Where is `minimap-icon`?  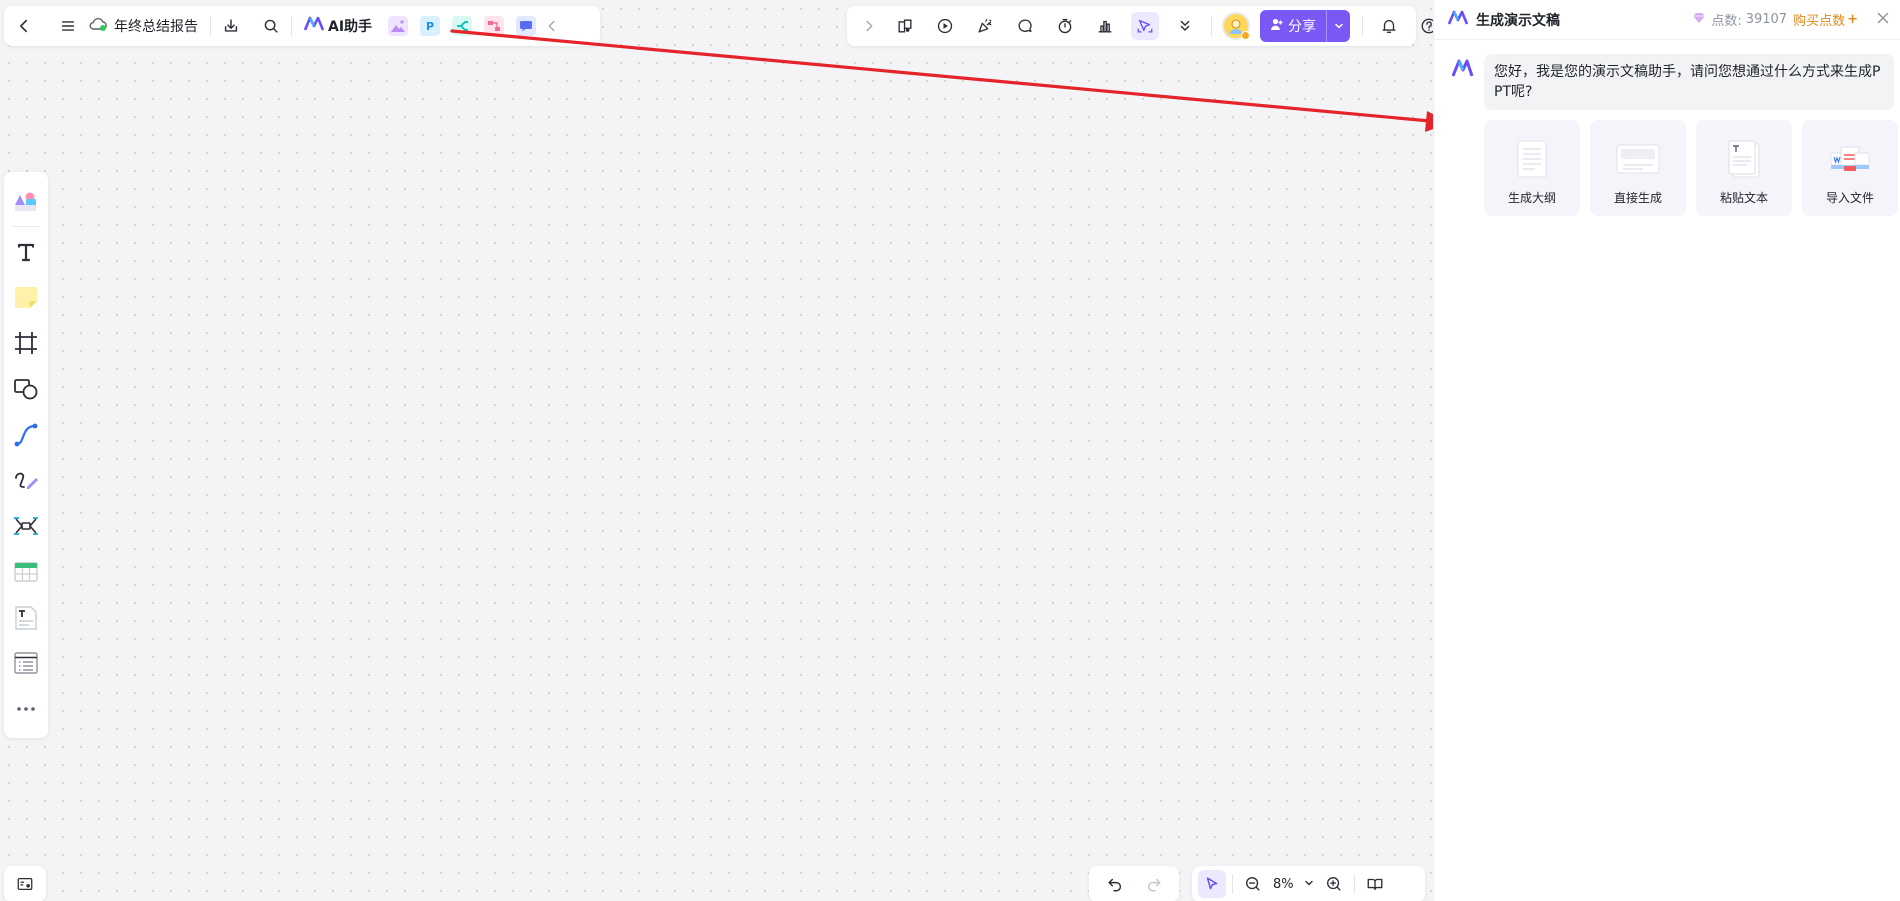 minimap-icon is located at coordinates (25, 884).